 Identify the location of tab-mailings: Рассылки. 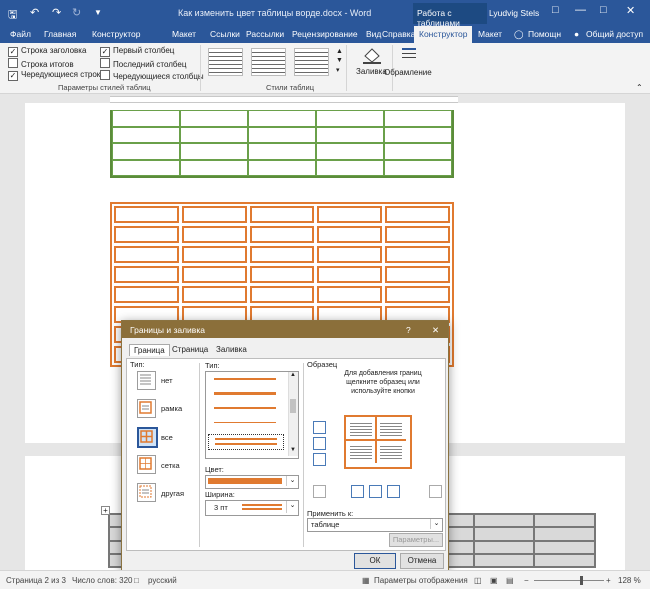
(265, 34).